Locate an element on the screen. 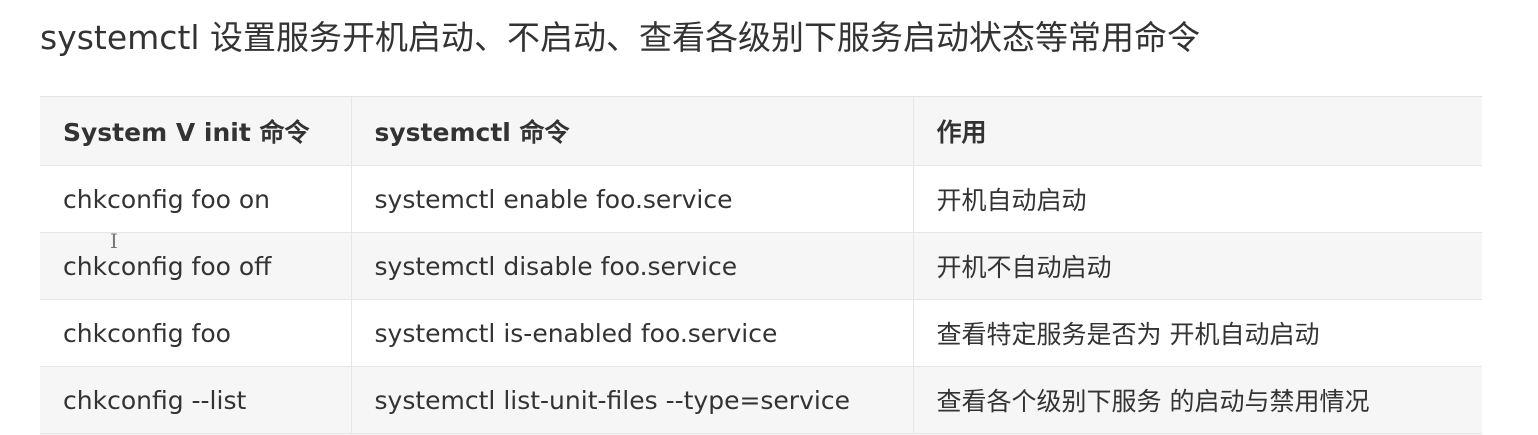  cell-purpose: 开机不自动启动 is located at coordinates (1197, 266).